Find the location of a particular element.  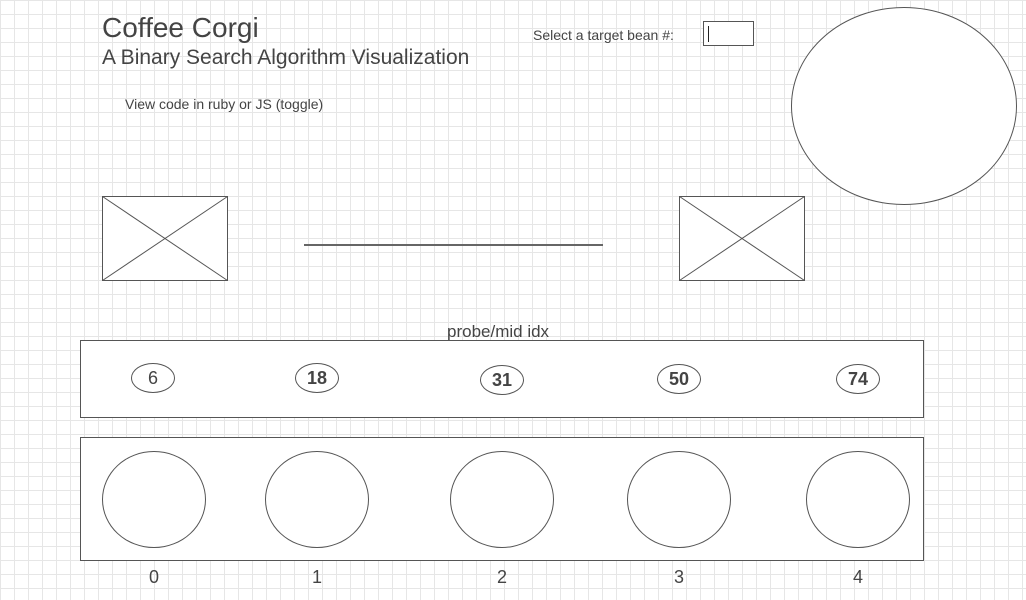

right-image-placeholder is located at coordinates (742, 238).